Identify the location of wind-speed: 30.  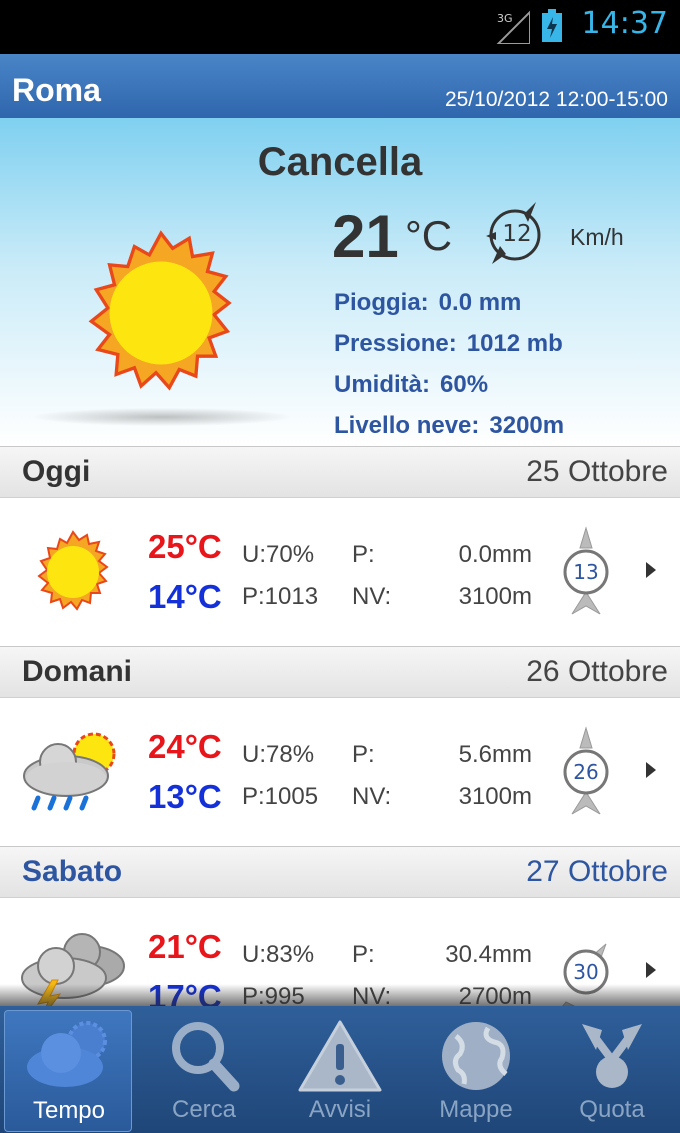
(586, 972).